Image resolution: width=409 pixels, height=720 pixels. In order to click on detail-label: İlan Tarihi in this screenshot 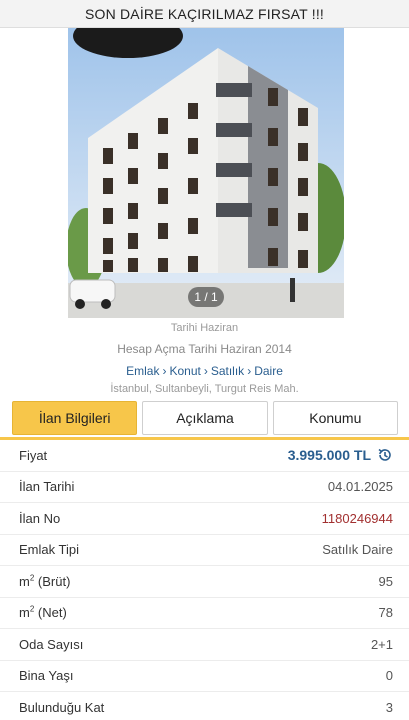, I will do `click(47, 487)`.